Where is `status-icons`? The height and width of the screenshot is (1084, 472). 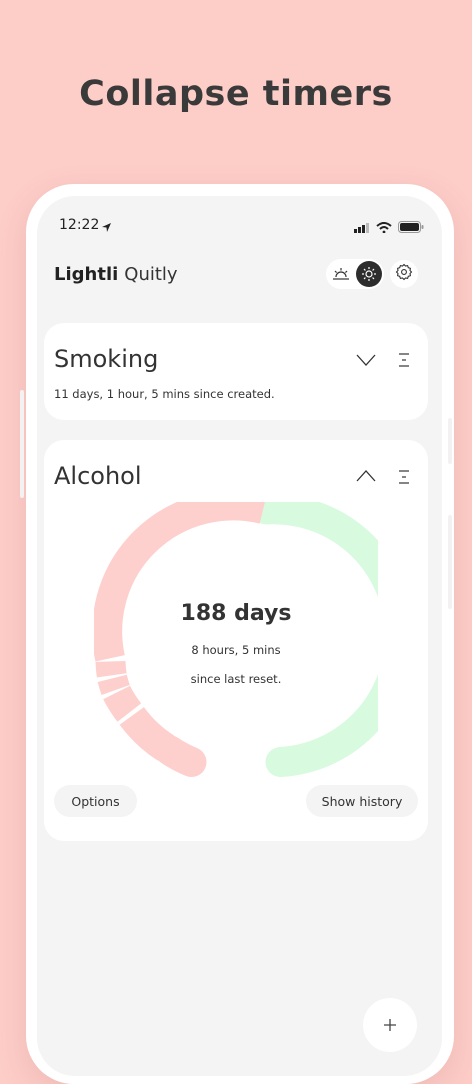 status-icons is located at coordinates (389, 227).